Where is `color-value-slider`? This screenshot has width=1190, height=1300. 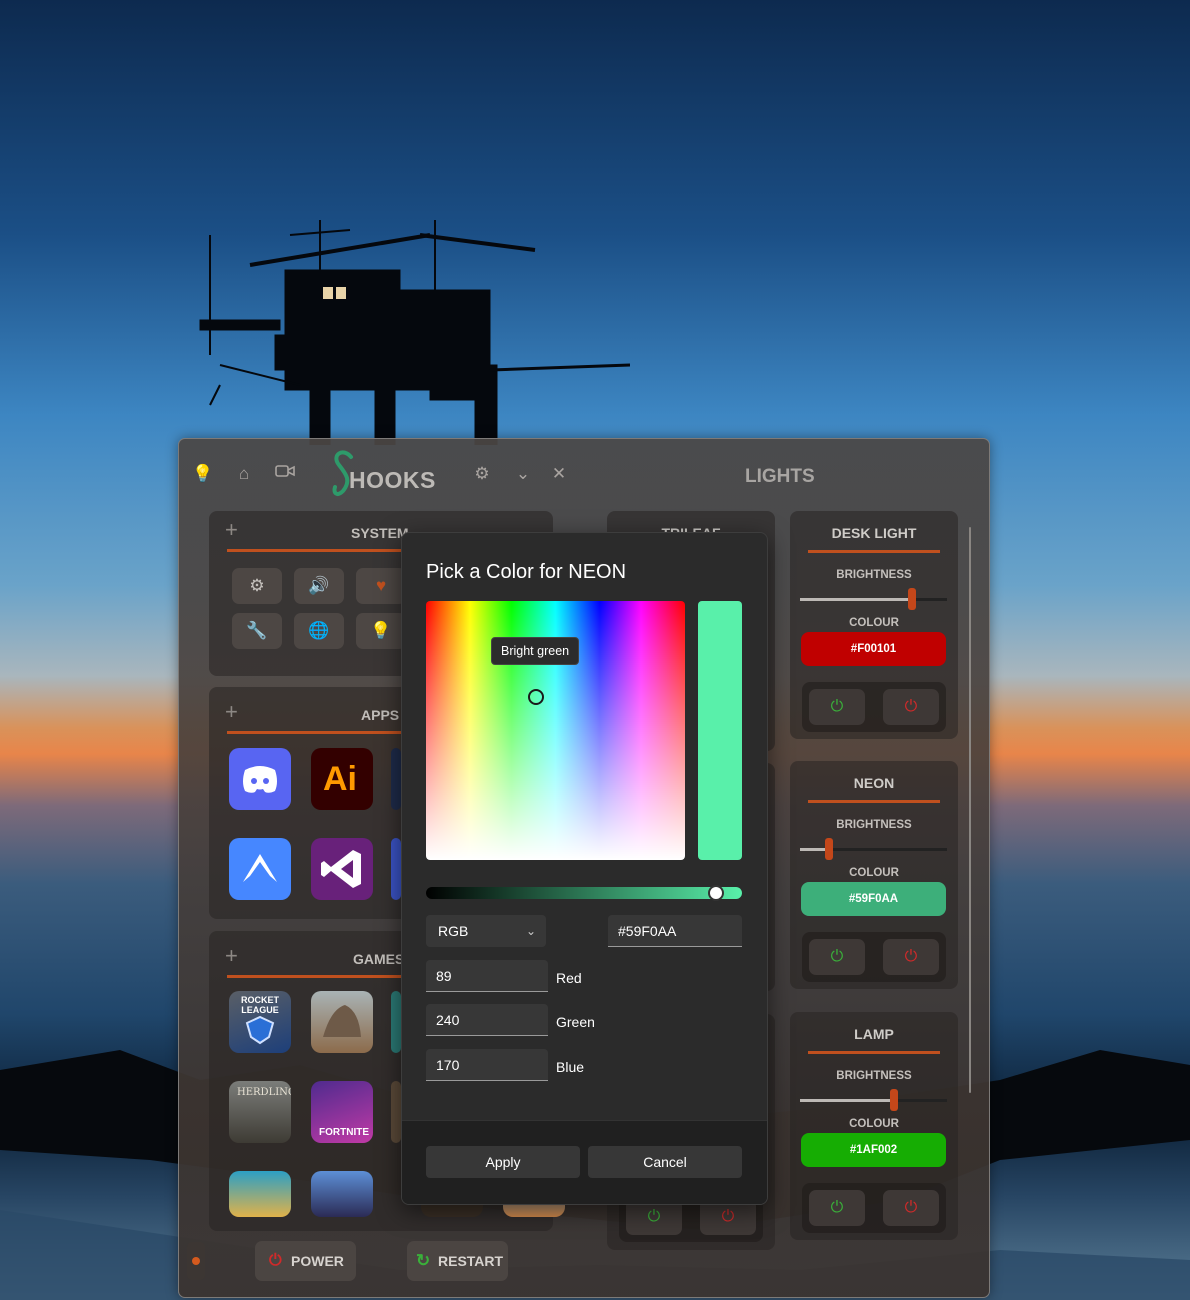
color-value-slider is located at coordinates (584, 893).